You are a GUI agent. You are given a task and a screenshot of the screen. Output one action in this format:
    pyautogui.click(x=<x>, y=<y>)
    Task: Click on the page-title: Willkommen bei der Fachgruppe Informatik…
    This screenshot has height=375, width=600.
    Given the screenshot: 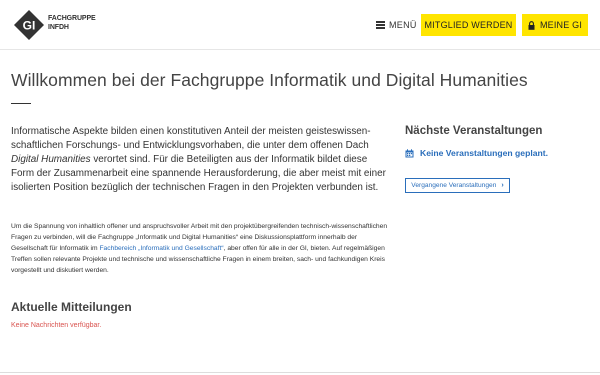 What is the action you would take?
    pyautogui.click(x=269, y=80)
    